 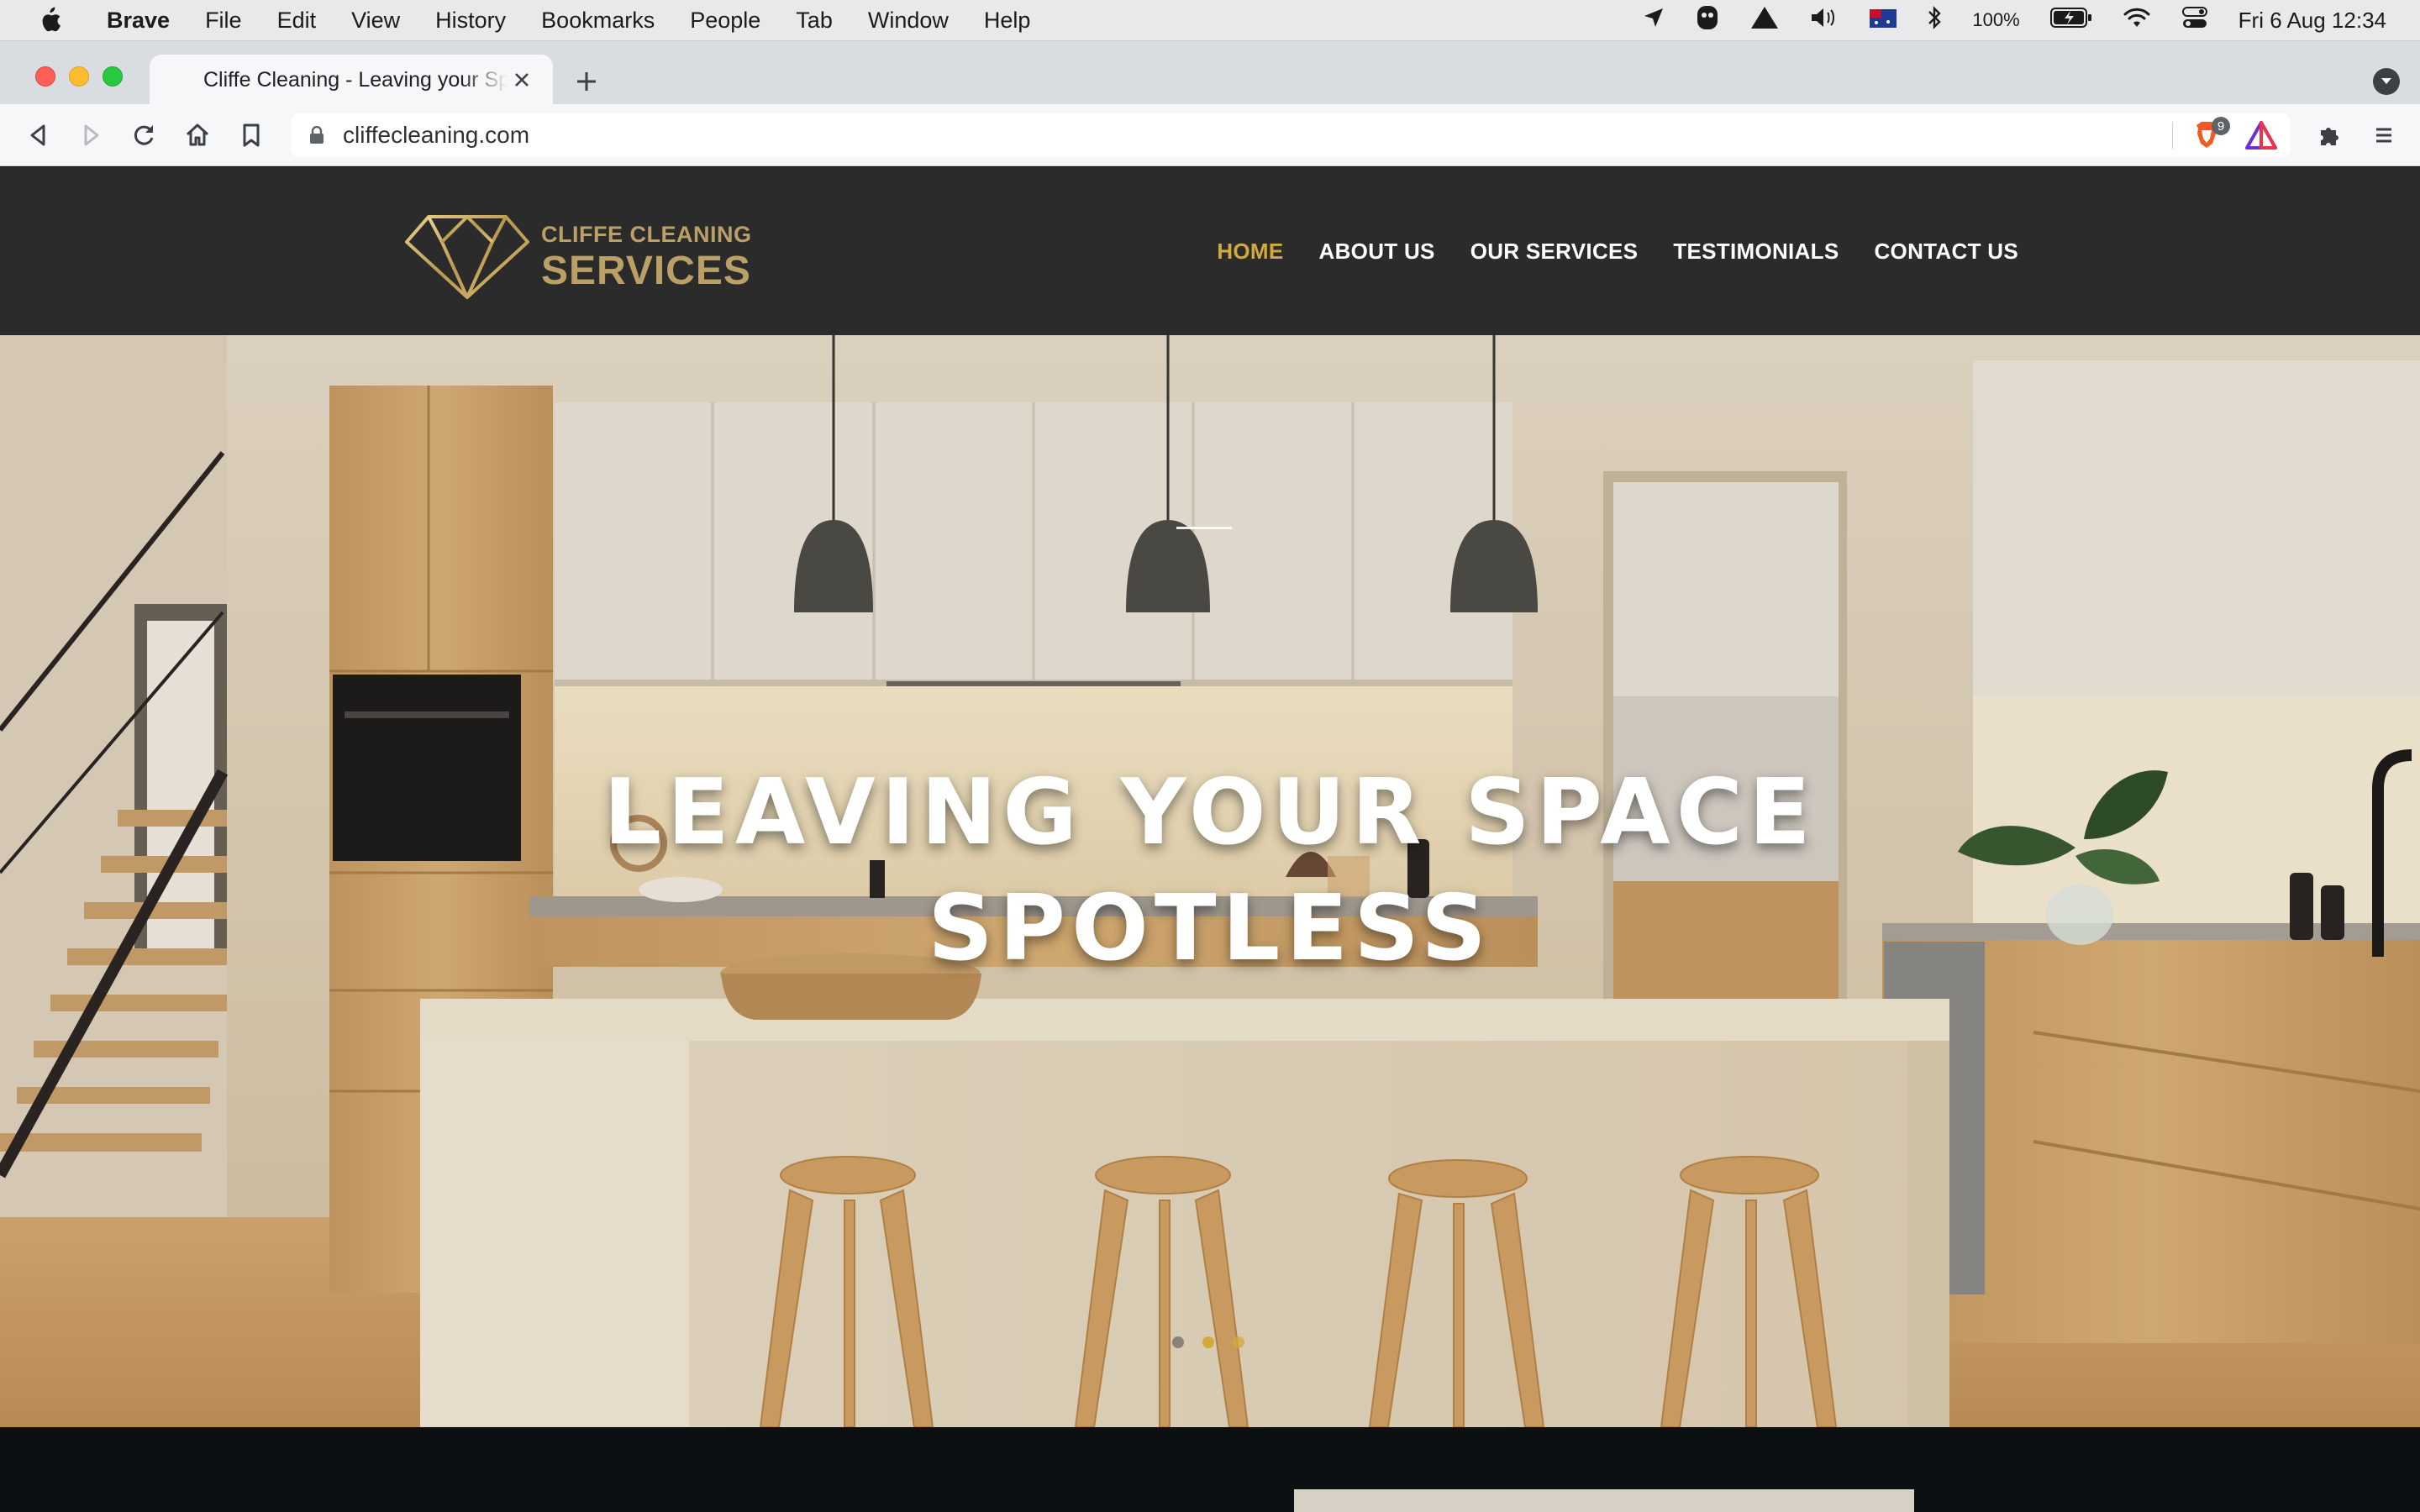 I want to click on bluetooth-icon, so click(x=1934, y=20).